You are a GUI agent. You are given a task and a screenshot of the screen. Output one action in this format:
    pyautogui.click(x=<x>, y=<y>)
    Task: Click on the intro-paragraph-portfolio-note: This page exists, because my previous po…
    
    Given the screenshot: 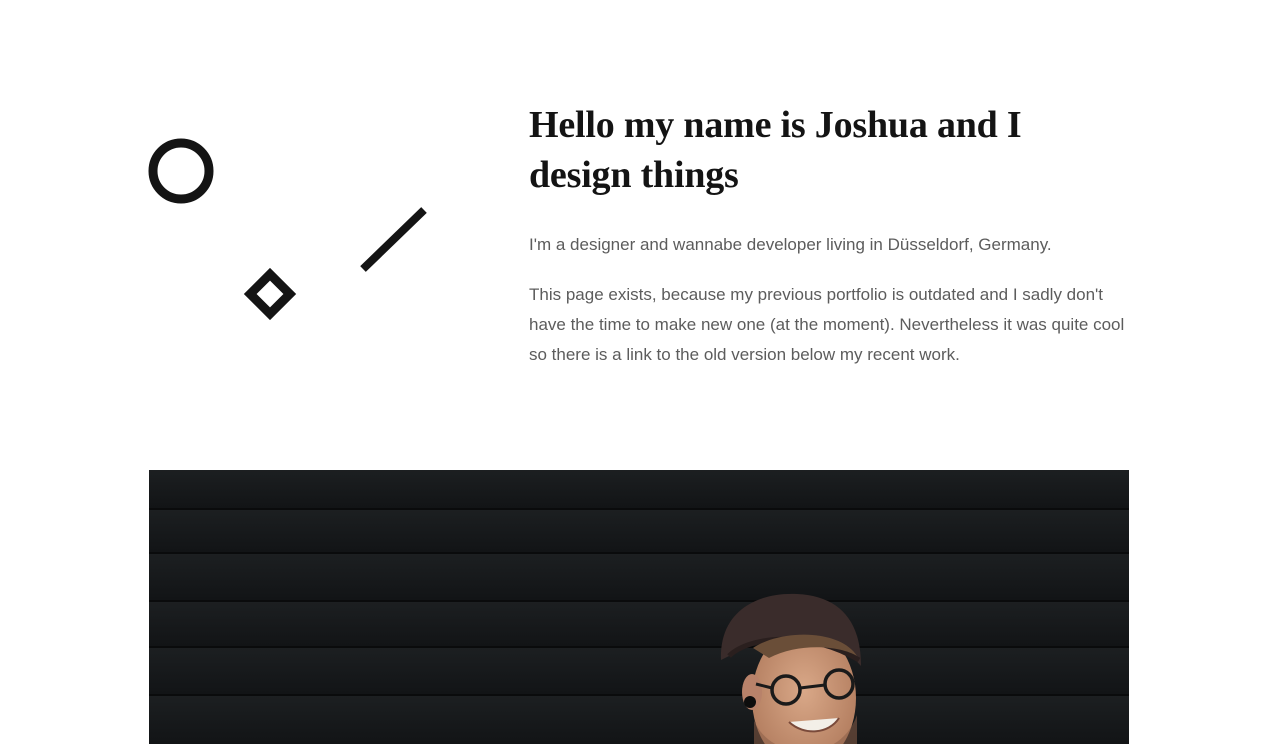 What is the action you would take?
    pyautogui.click(x=827, y=324)
    